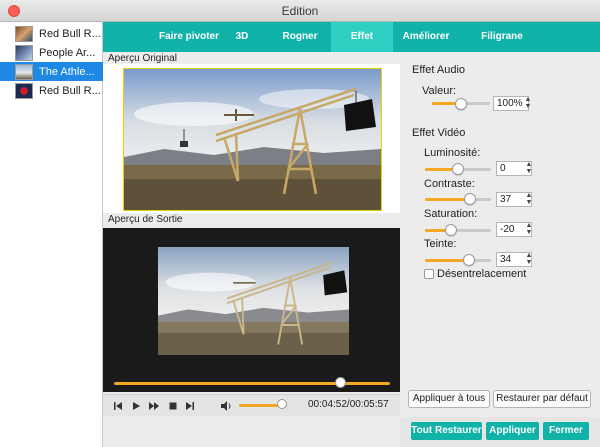 Image resolution: width=600 pixels, height=447 pixels. I want to click on skip-forward-icon, so click(190, 406).